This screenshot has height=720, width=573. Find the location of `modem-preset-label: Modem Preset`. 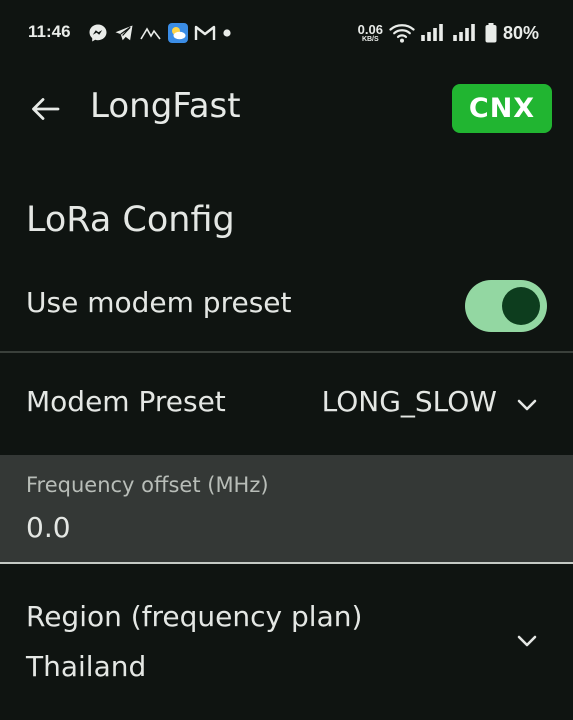

modem-preset-label: Modem Preset is located at coordinates (126, 401).